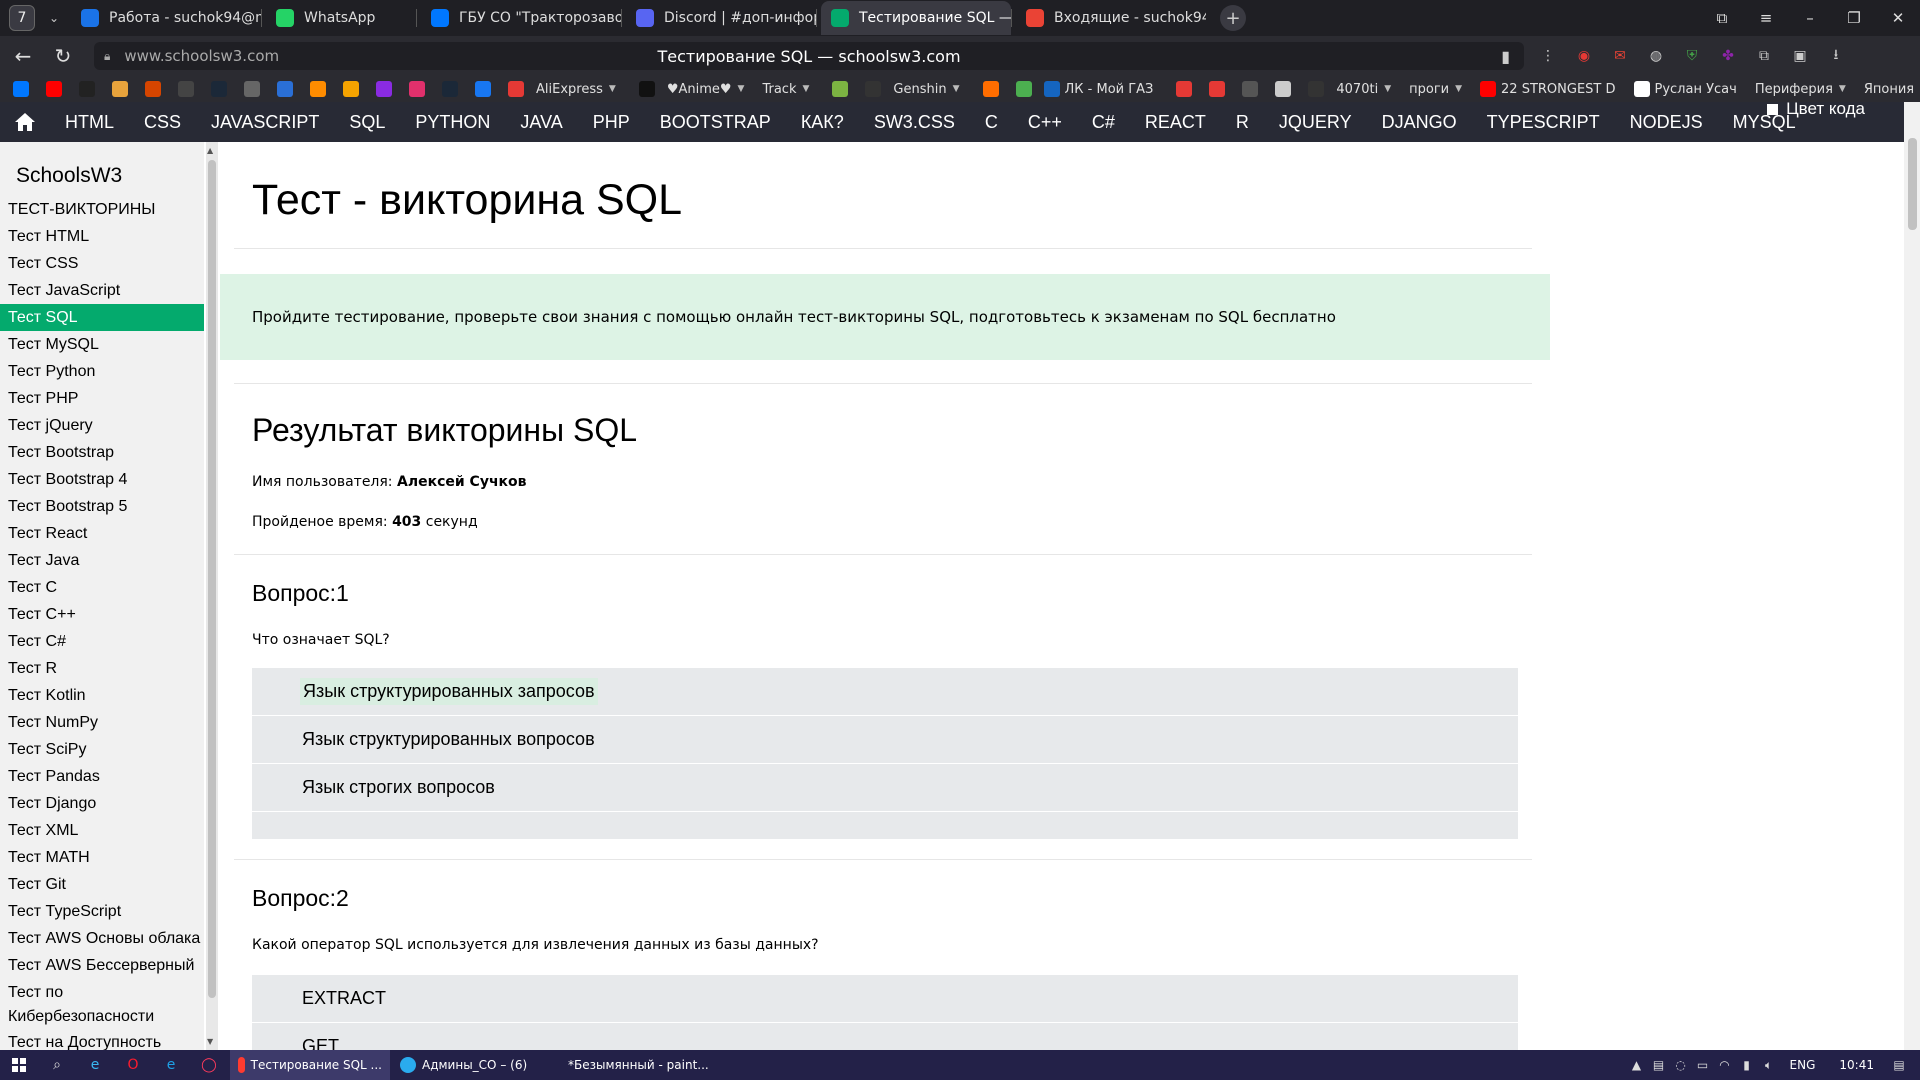 This screenshot has height=1080, width=1920. I want to click on collections-icon: ▣, so click(1800, 56).